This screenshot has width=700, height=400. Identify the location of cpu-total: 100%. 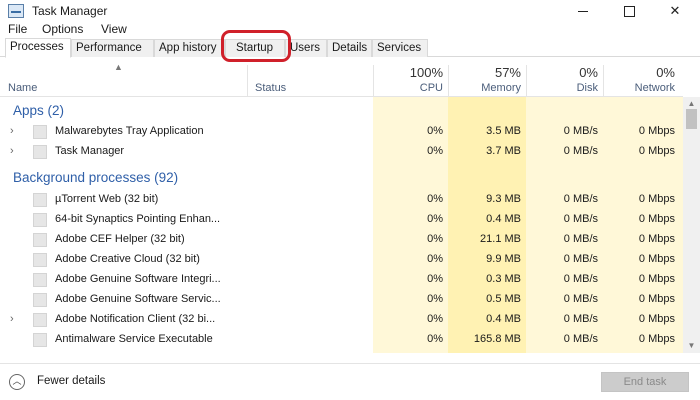
(426, 72).